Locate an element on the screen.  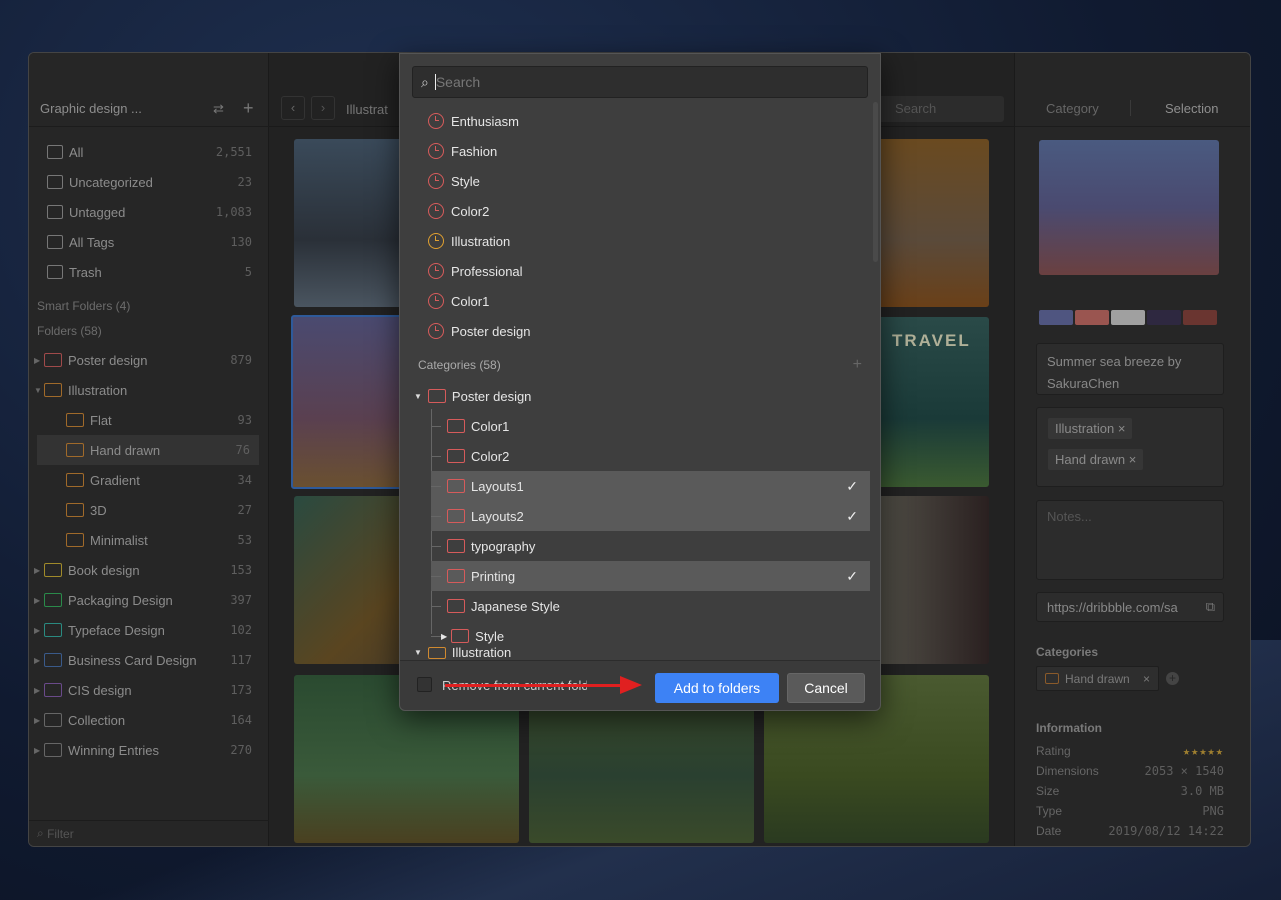
breadcrumb: Illustrat is located at coordinates (367, 109).